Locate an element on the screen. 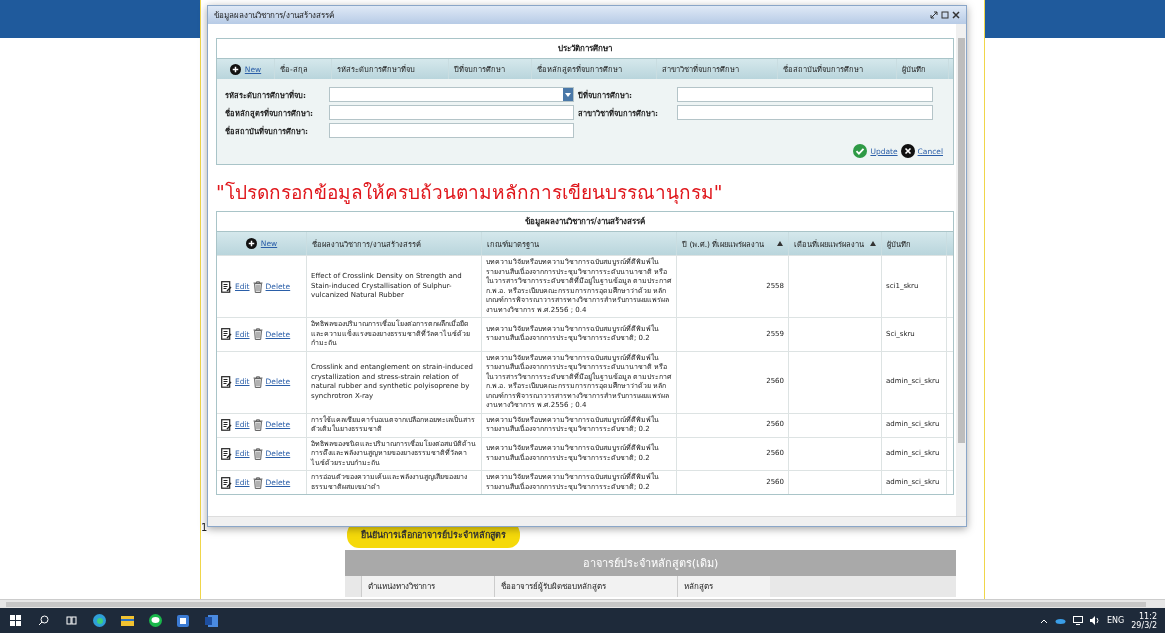 The height and width of the screenshot is (633, 1165). check-icon is located at coordinates (860, 151).